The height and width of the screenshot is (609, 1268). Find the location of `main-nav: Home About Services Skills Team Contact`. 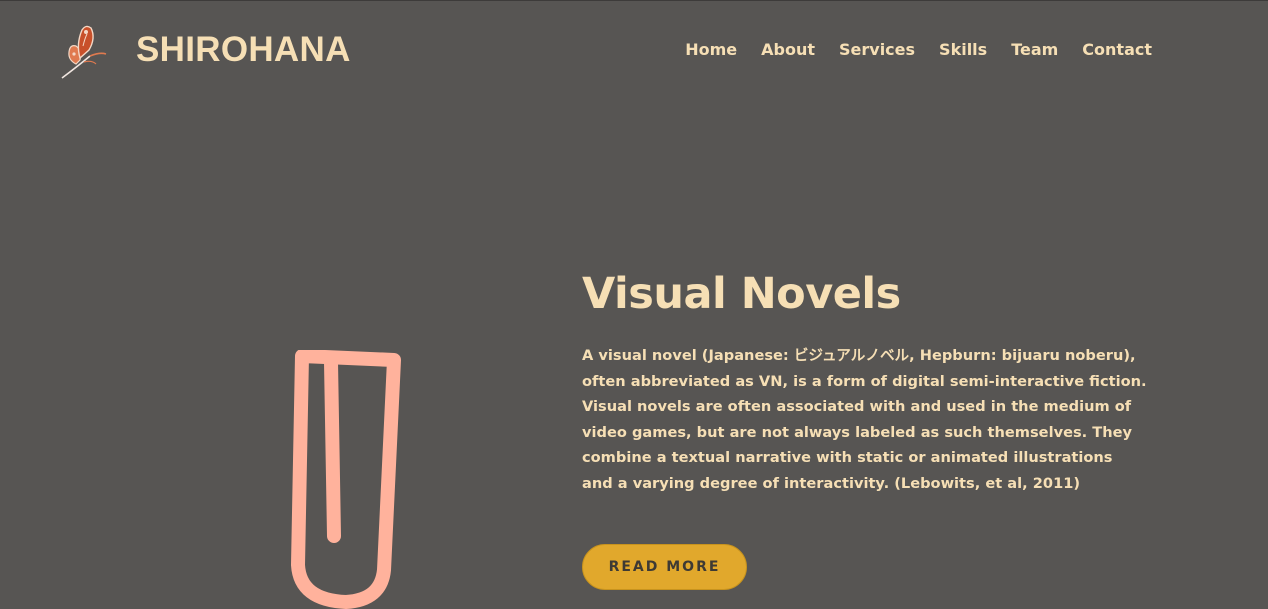

main-nav: Home About Services Skills Team Contact is located at coordinates (918, 49).